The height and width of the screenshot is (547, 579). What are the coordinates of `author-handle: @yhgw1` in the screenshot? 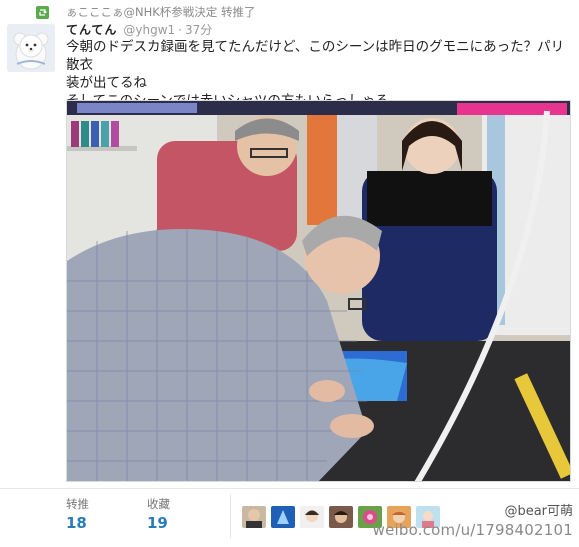 It's located at (149, 30).